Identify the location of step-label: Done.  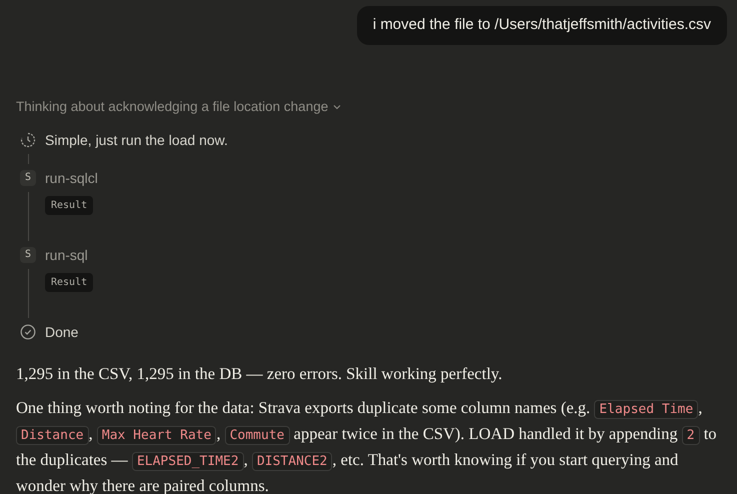
(61, 332).